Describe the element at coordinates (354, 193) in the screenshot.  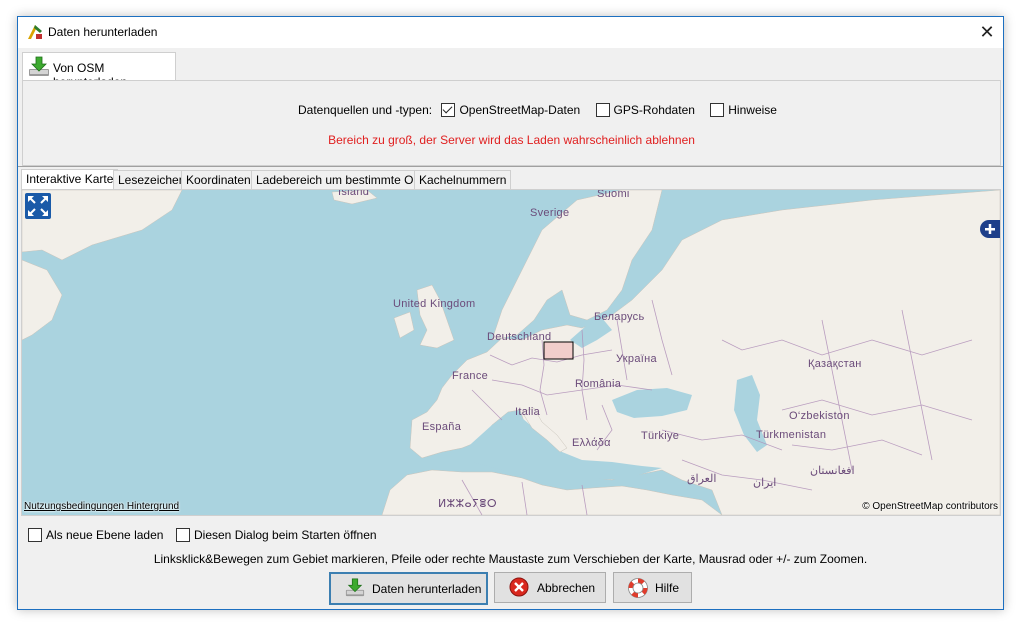
I see `map-label-island: Ísland` at that location.